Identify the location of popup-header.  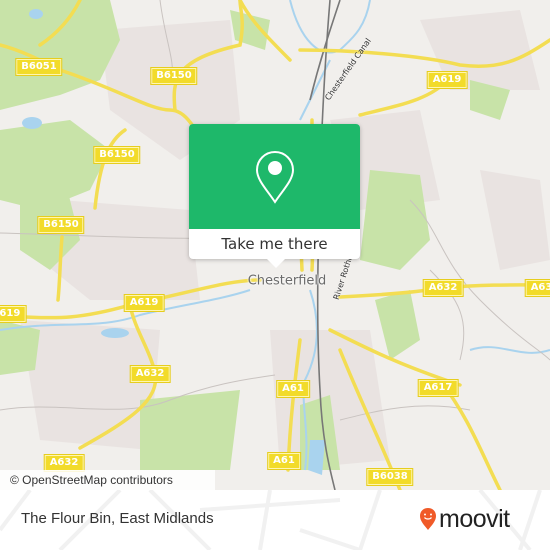
(274, 176).